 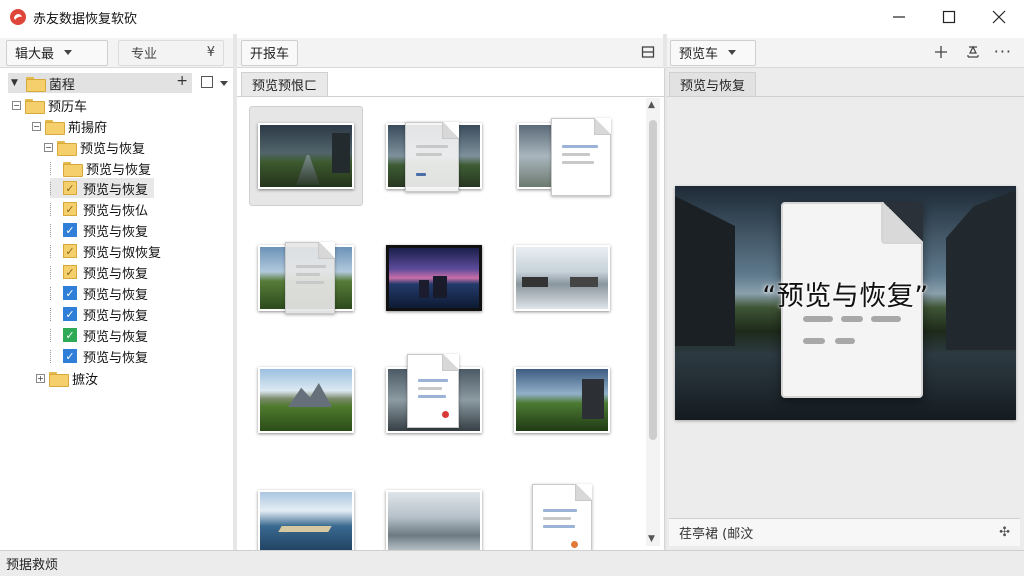 What do you see at coordinates (512, 563) in the screenshot?
I see `status-bar: 预据救烦` at bounding box center [512, 563].